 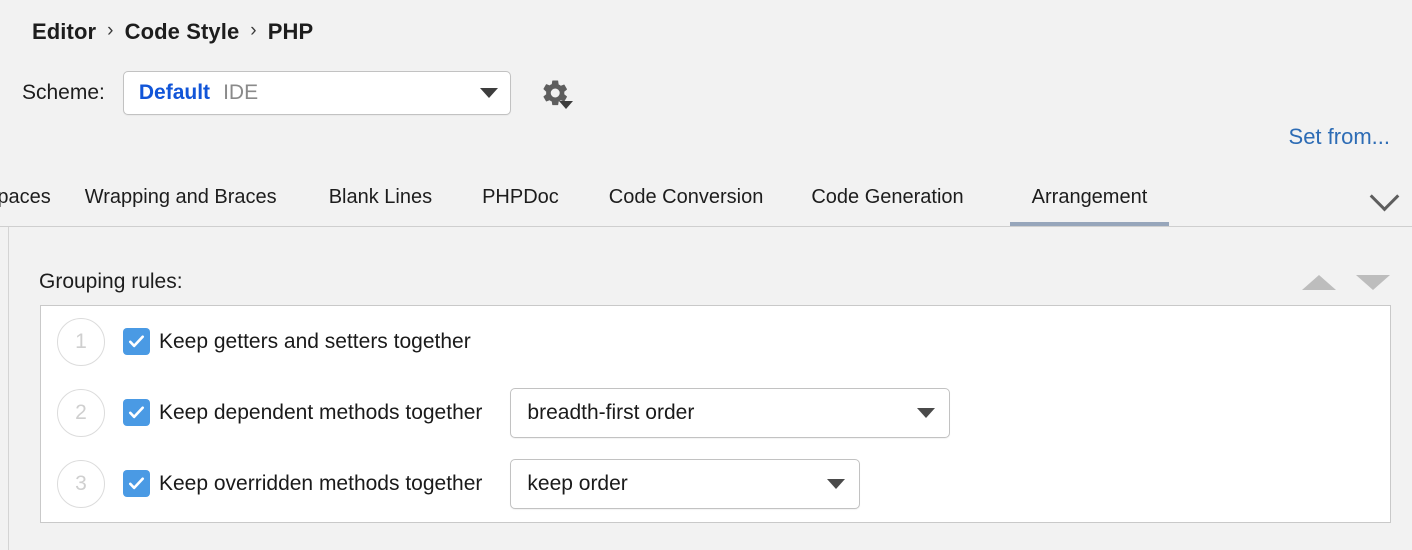 I want to click on tab-blank-lines: Blank Lines, so click(x=405, y=200).